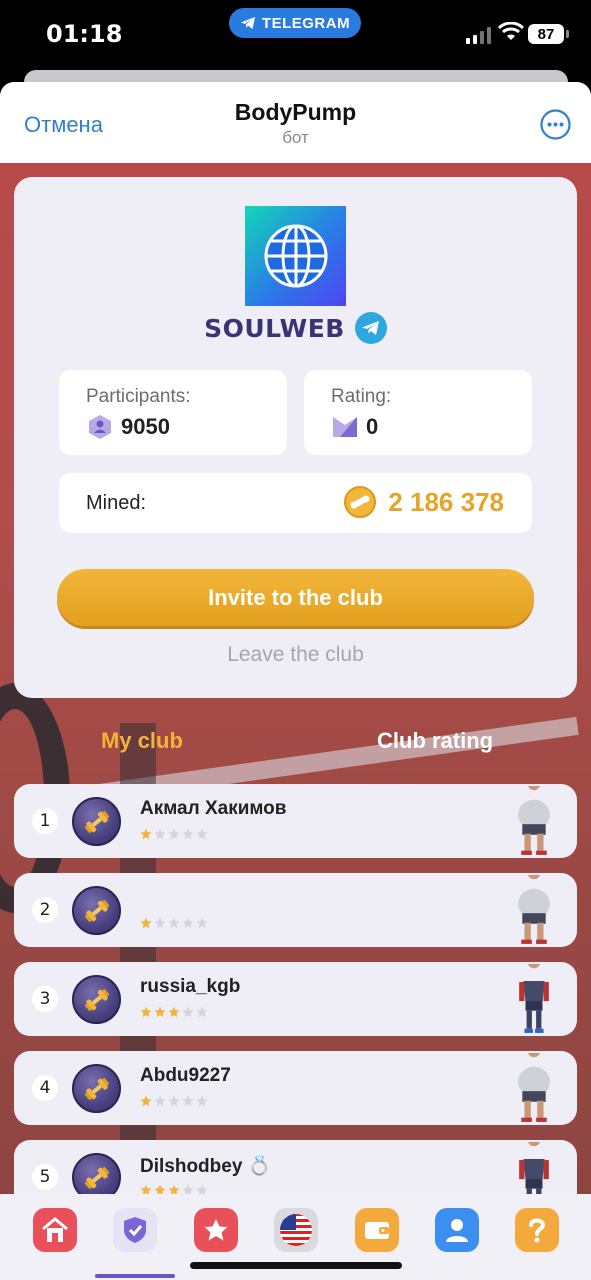 The height and width of the screenshot is (1280, 591). Describe the element at coordinates (296, 1230) in the screenshot. I see `nav-language` at that location.